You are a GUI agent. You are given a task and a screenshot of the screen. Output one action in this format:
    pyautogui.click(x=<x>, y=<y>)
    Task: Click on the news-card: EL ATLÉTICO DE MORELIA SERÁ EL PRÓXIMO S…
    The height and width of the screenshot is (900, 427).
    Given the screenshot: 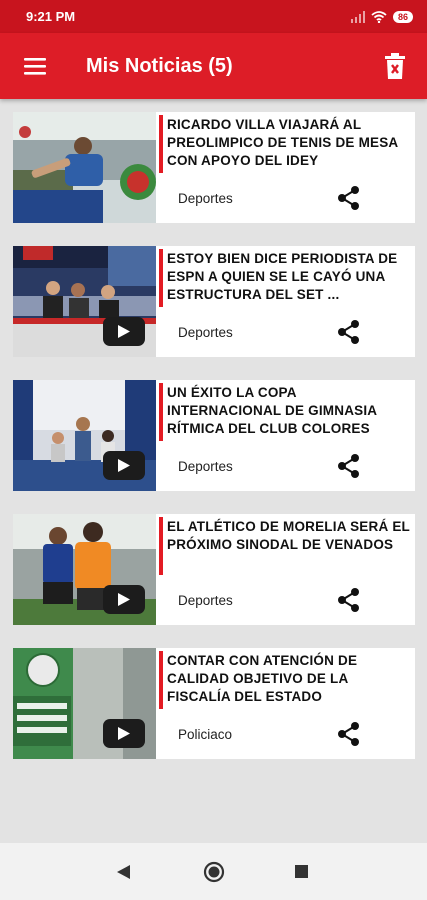 What is the action you would take?
    pyautogui.click(x=214, y=569)
    